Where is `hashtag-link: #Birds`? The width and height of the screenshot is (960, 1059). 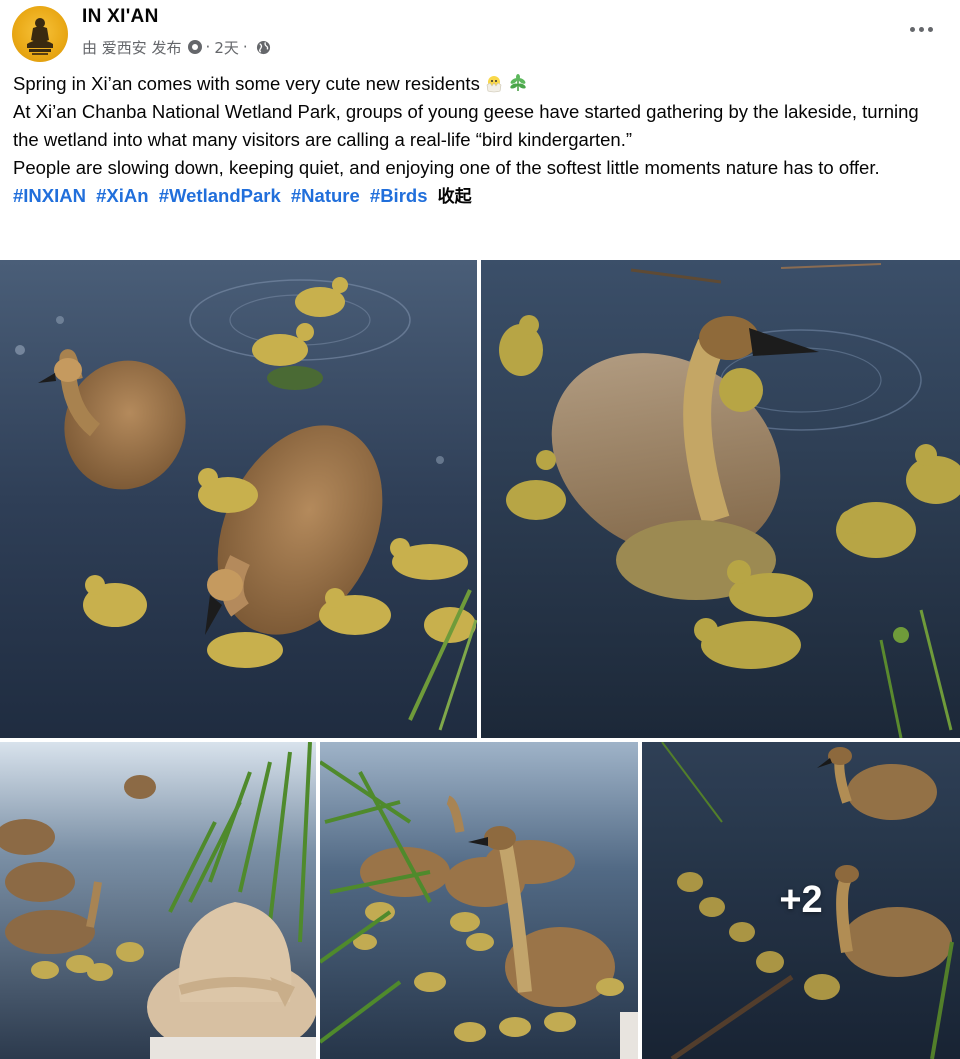 hashtag-link: #Birds is located at coordinates (399, 195).